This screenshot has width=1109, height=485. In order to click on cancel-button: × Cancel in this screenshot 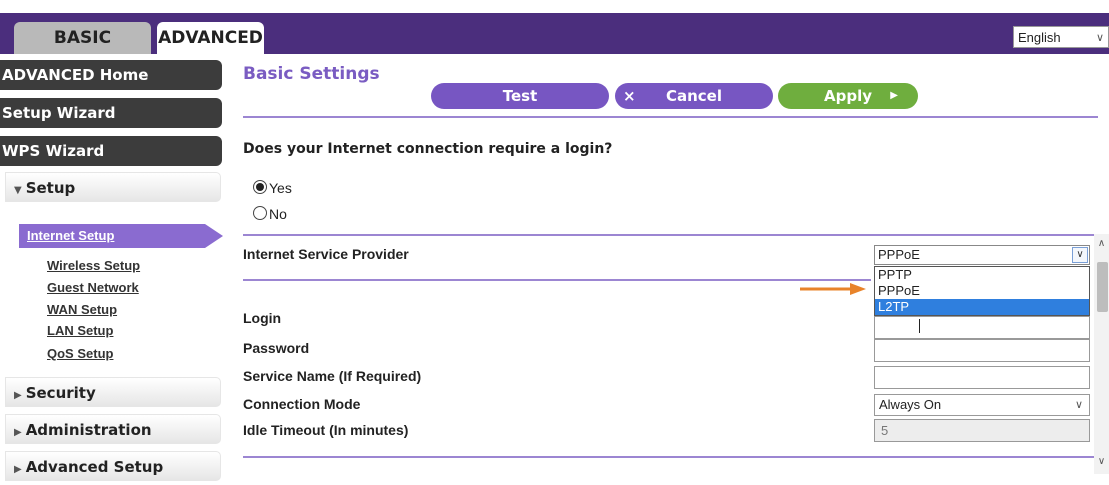, I will do `click(694, 96)`.